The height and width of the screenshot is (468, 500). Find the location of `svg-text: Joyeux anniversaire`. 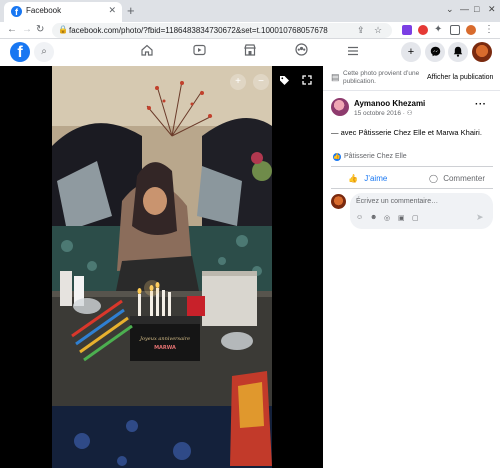

svg-text: Joyeux anniversaire is located at coordinates (164, 339).